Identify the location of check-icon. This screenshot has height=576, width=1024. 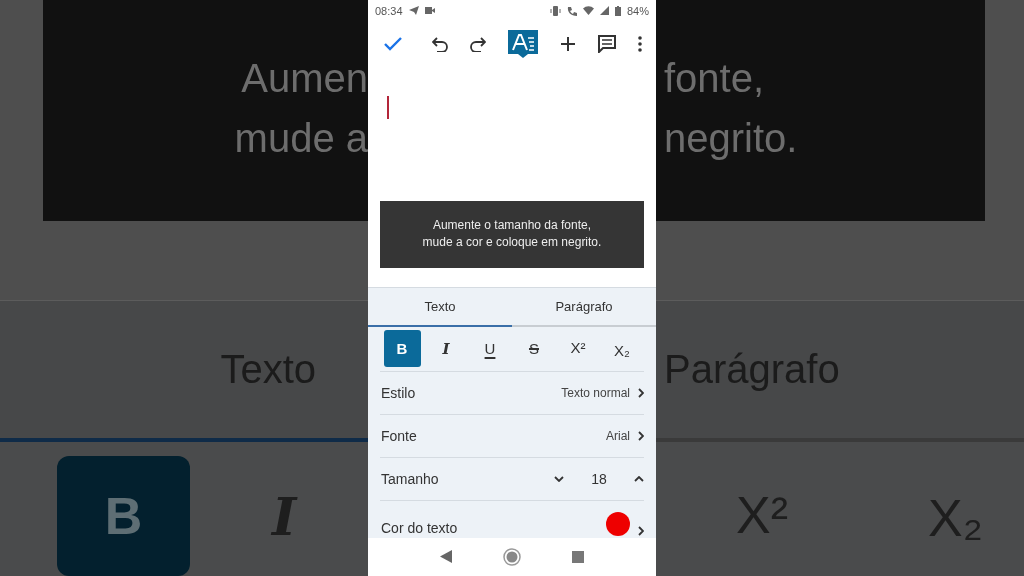
(393, 44).